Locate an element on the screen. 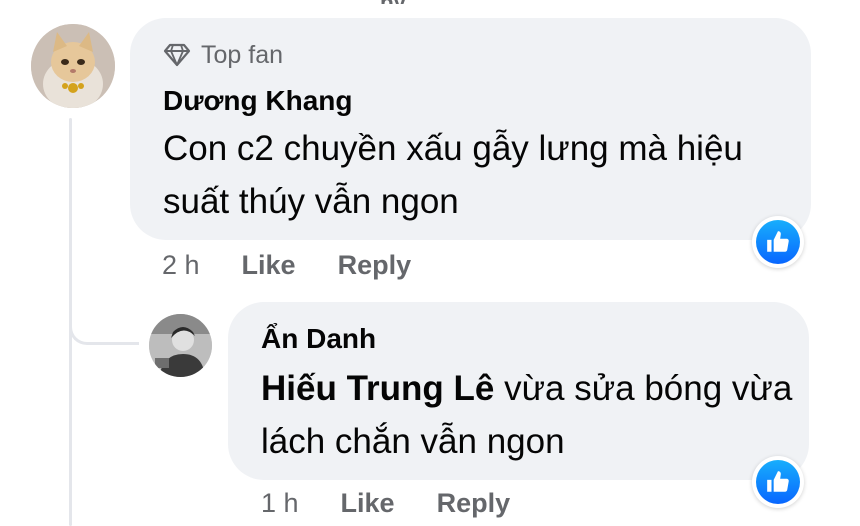 This screenshot has height=526, width=860. reply-actions: 1 h Like Reply is located at coordinates (406, 503).